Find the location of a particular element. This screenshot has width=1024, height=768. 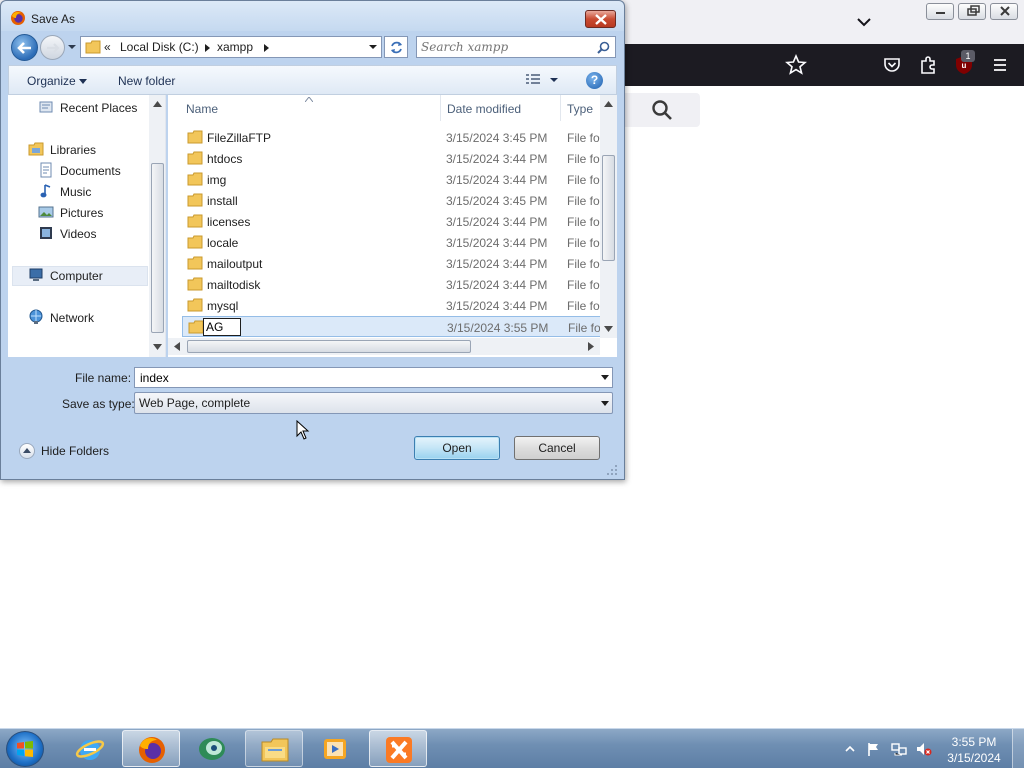

vertical-scroll-thumb is located at coordinates (608, 208).